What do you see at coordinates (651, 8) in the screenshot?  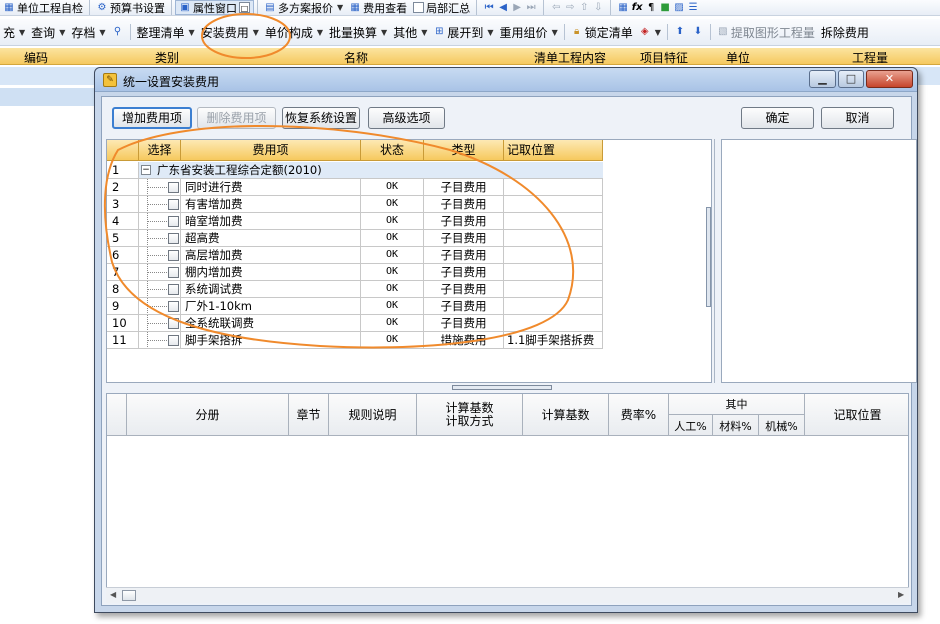 I see `paragraph-icon: ¶` at bounding box center [651, 8].